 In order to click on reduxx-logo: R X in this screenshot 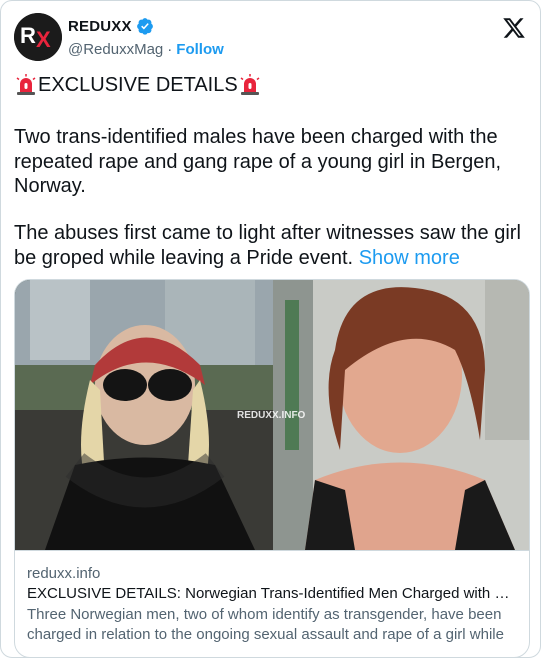, I will do `click(38, 37)`.